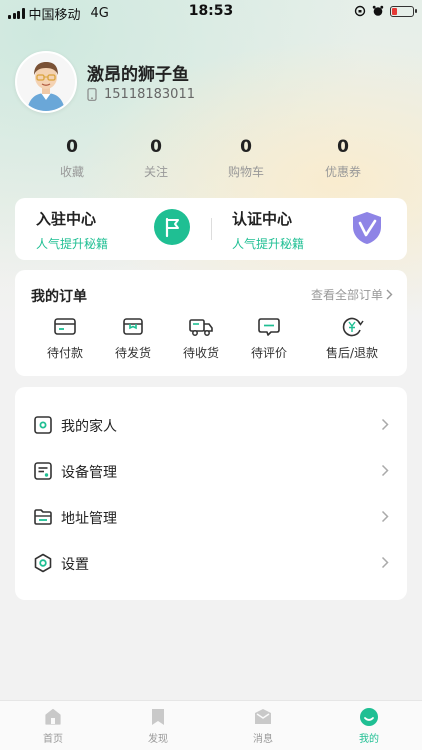 This screenshot has width=422, height=750. What do you see at coordinates (369, 717) in the screenshot?
I see `profile-icon` at bounding box center [369, 717].